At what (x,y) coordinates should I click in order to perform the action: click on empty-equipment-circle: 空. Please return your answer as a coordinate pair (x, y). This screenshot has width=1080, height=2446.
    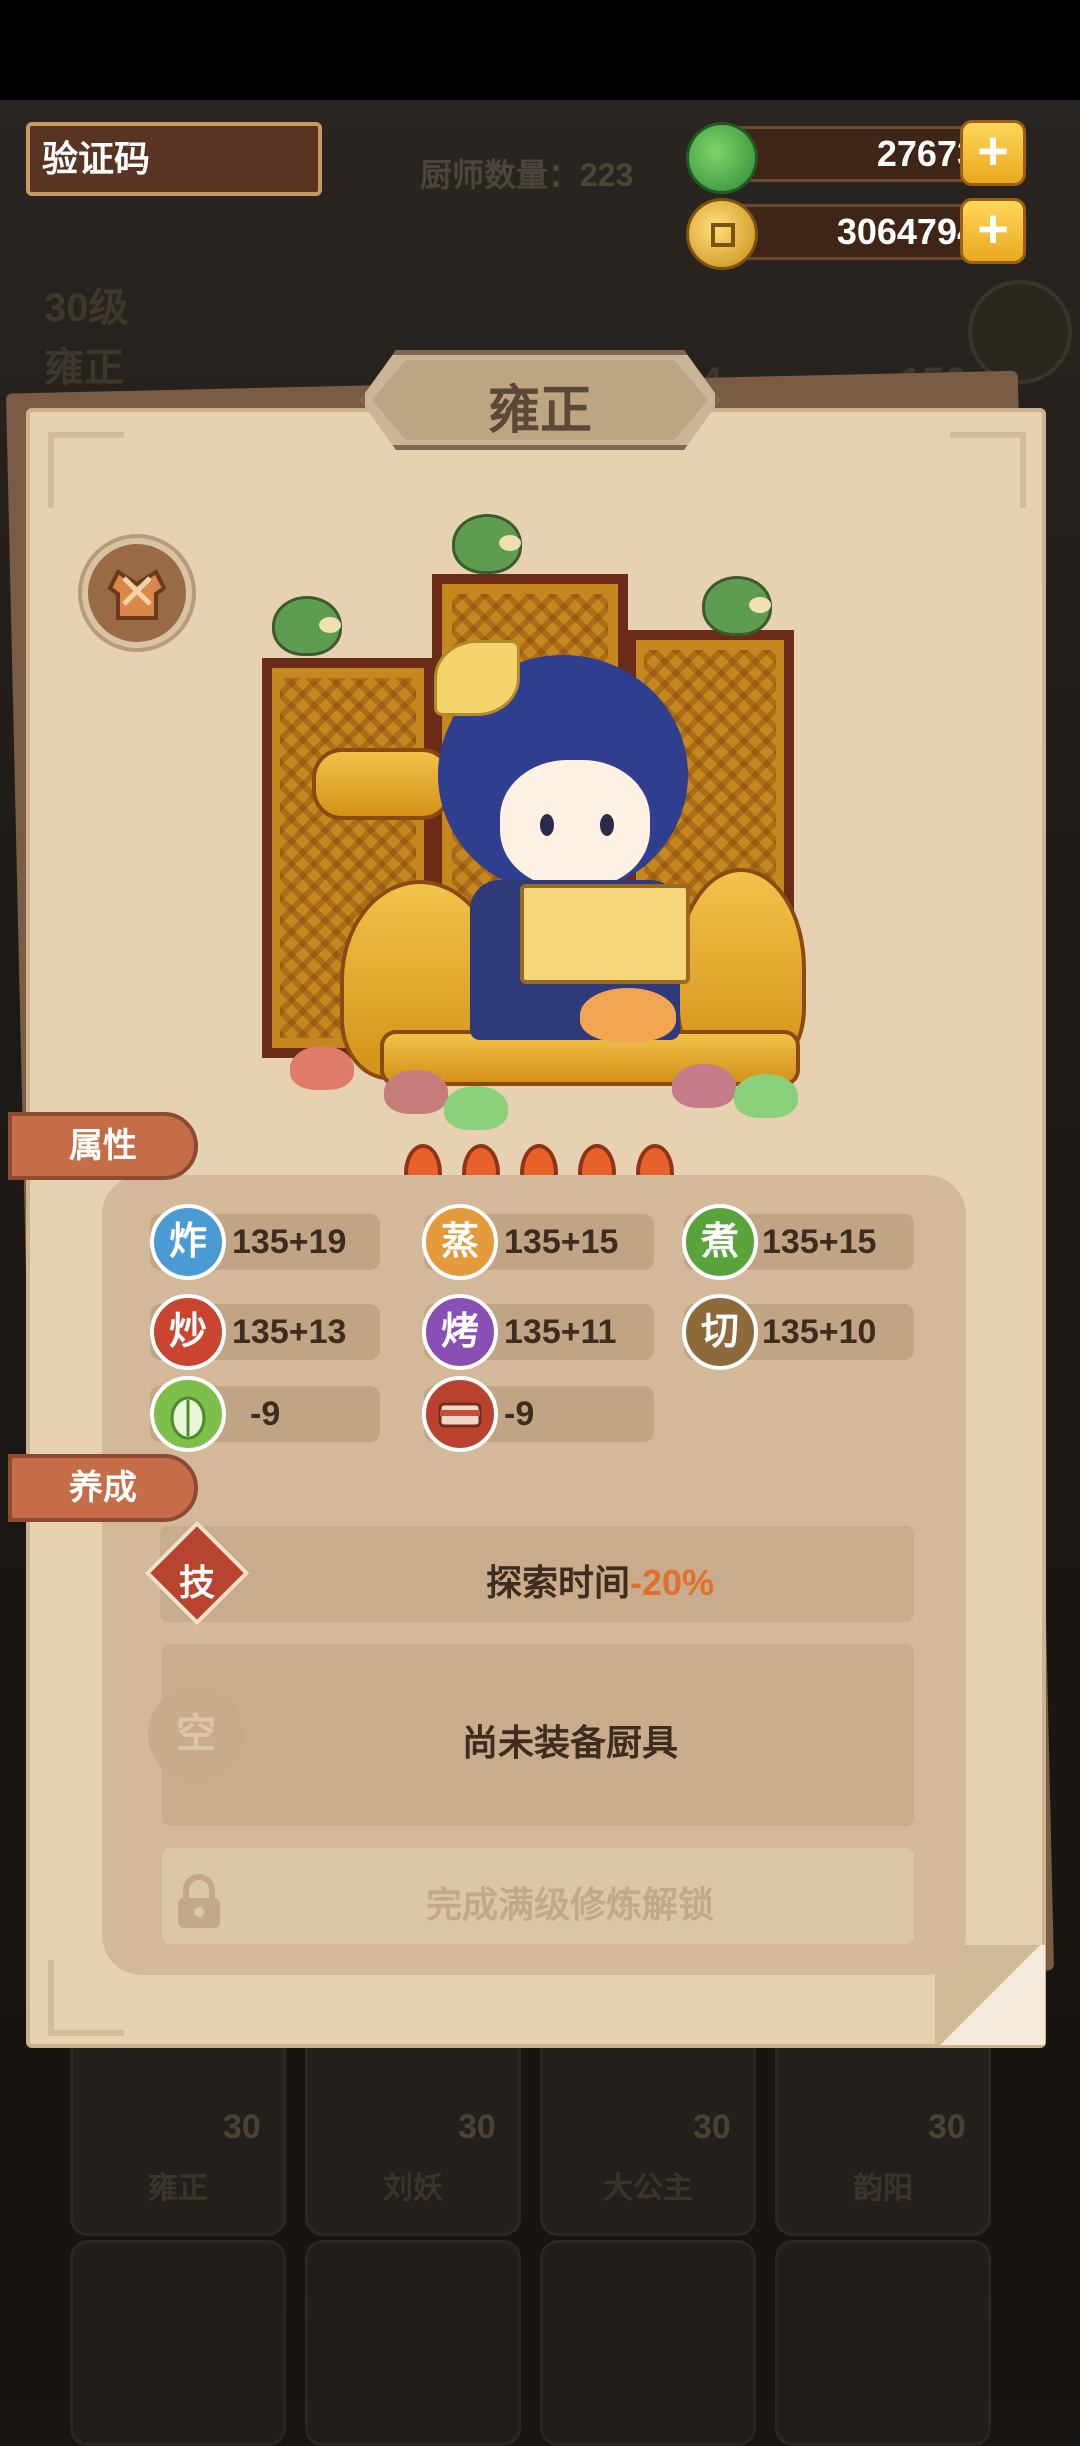
    Looking at the image, I should click on (196, 1734).